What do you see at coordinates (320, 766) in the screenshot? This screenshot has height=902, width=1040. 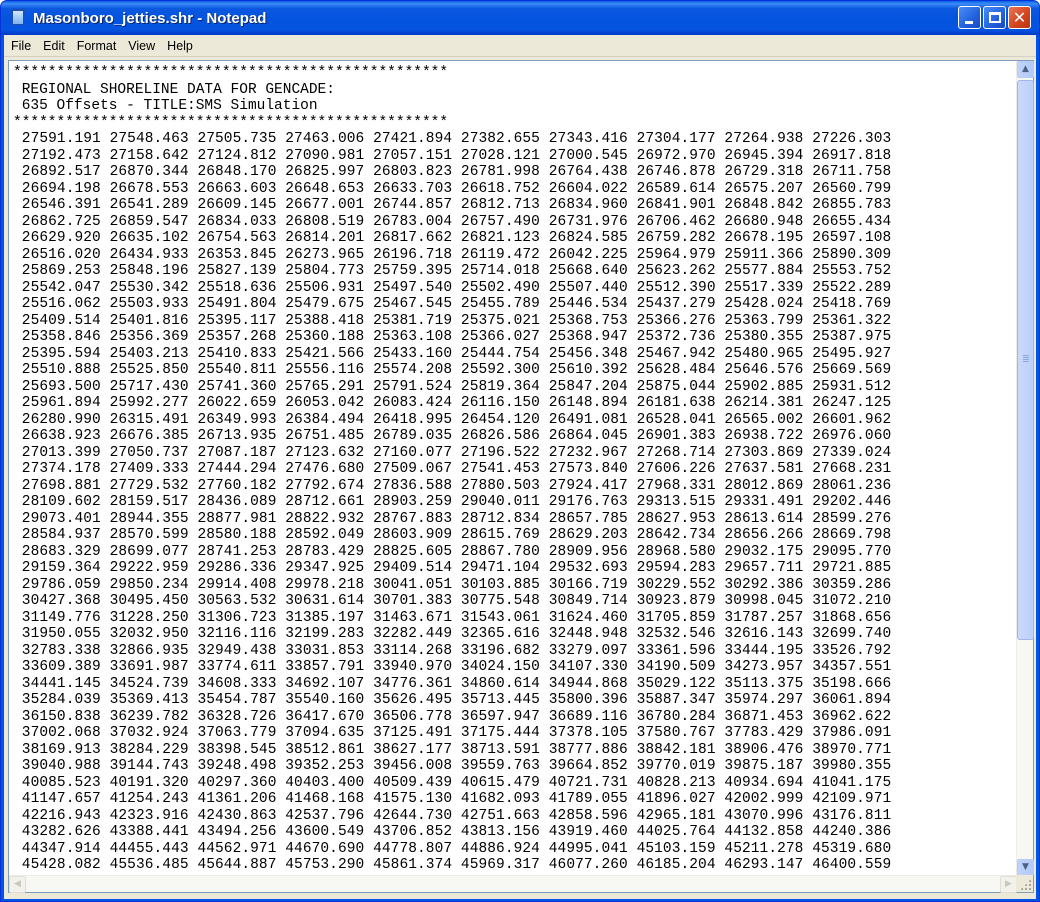 I see `data-value: 39352.253` at bounding box center [320, 766].